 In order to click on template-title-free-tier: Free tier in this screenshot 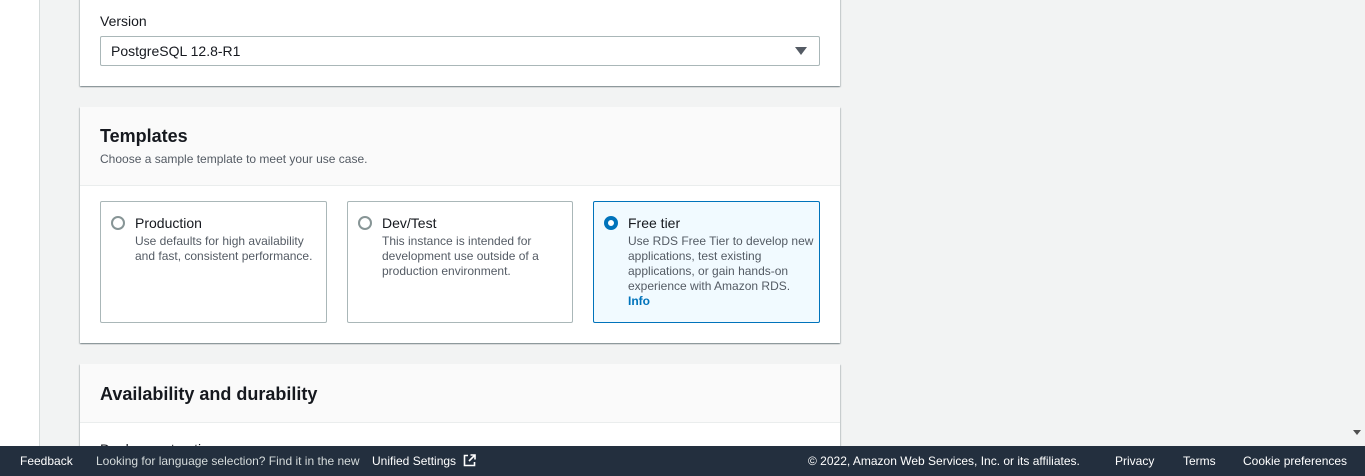, I will do `click(654, 223)`.